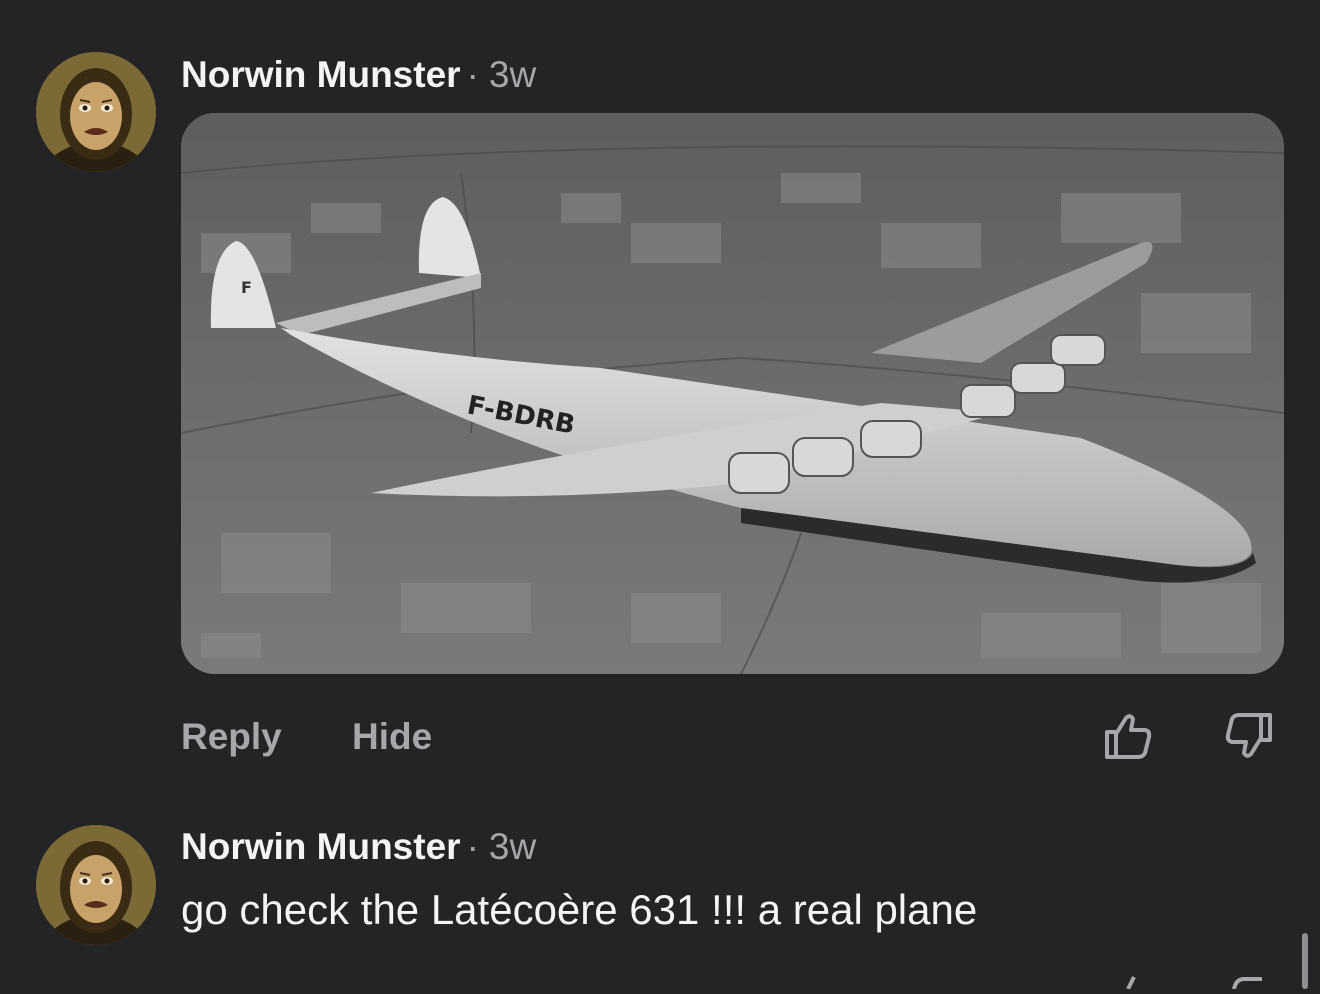  Describe the element at coordinates (231, 737) in the screenshot. I see `reply-button: Reply` at that location.